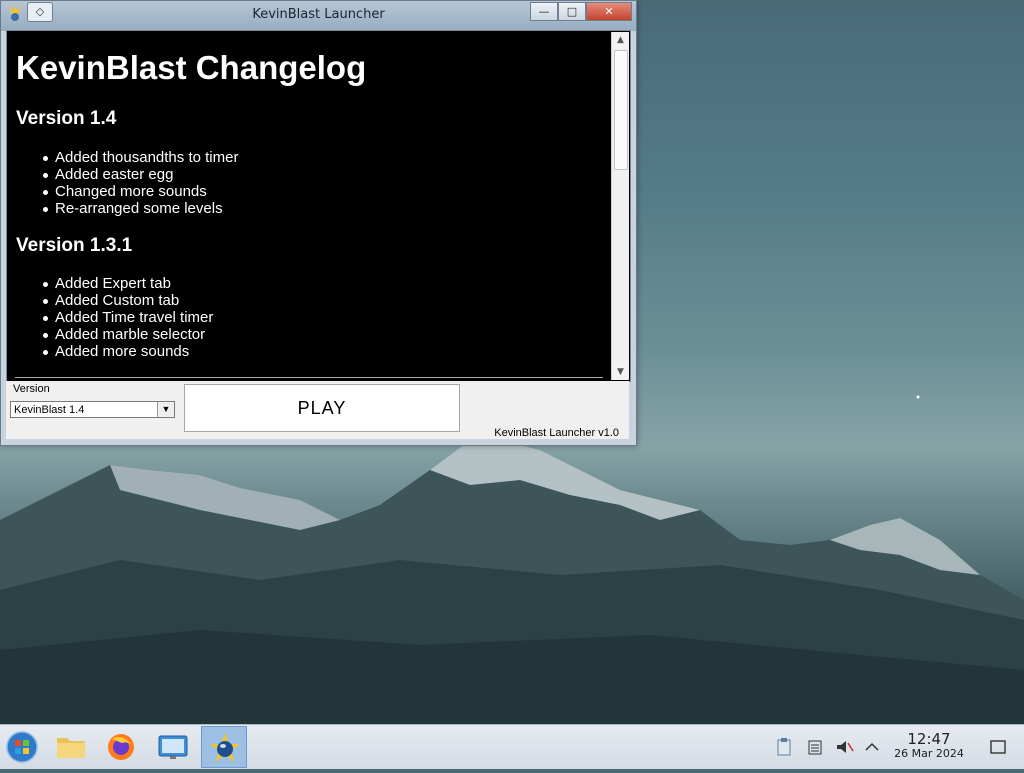 The height and width of the screenshot is (773, 1024). Describe the element at coordinates (127, 283) in the screenshot. I see `change-item: Added Expert tab` at that location.